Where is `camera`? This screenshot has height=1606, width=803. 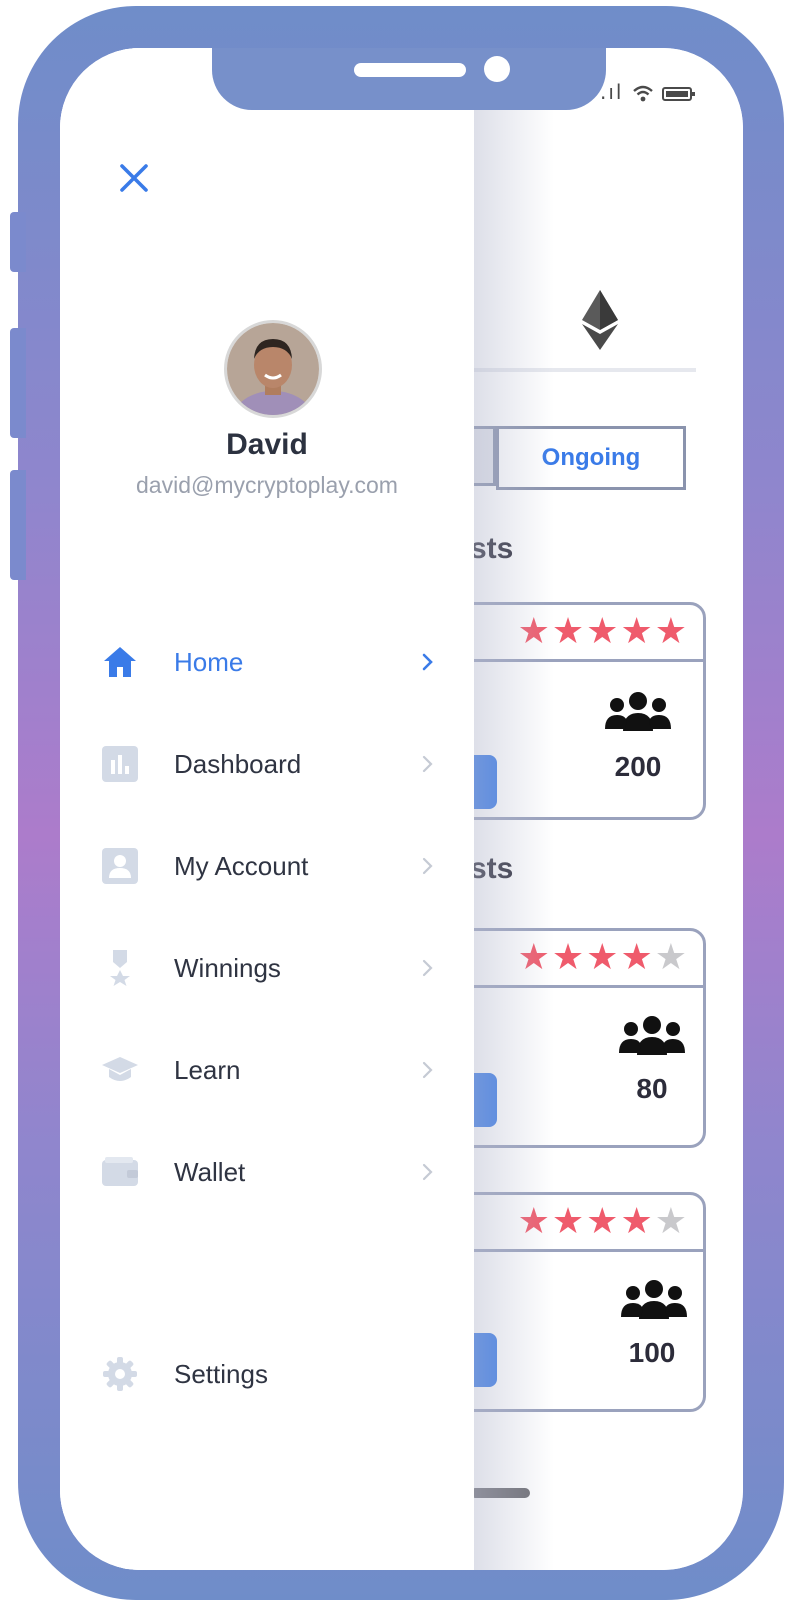
camera is located at coordinates (497, 69).